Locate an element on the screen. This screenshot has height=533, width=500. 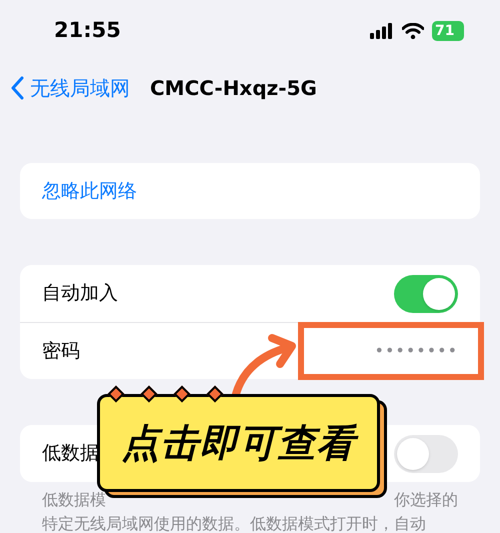
setting-label: 低数据 is located at coordinates (70, 453).